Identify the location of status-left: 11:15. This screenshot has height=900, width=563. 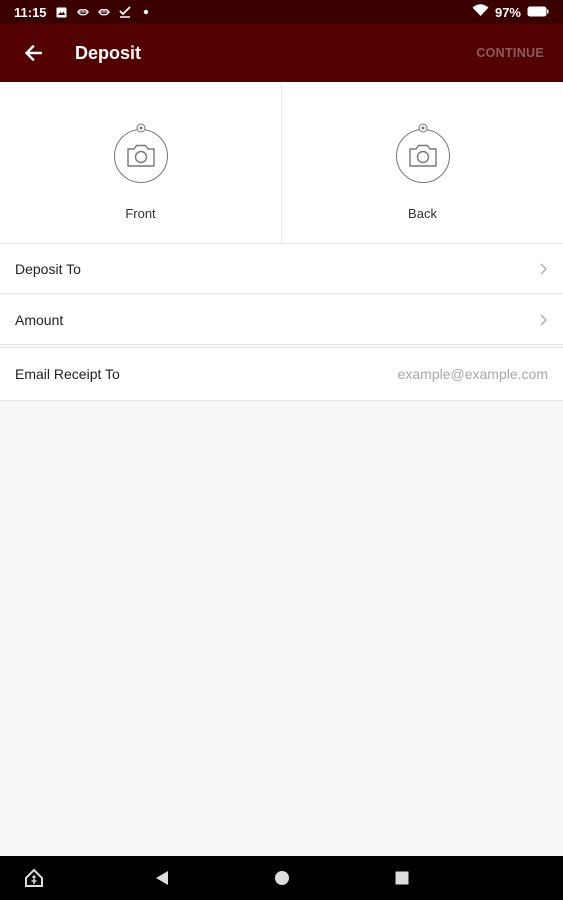
(83, 12).